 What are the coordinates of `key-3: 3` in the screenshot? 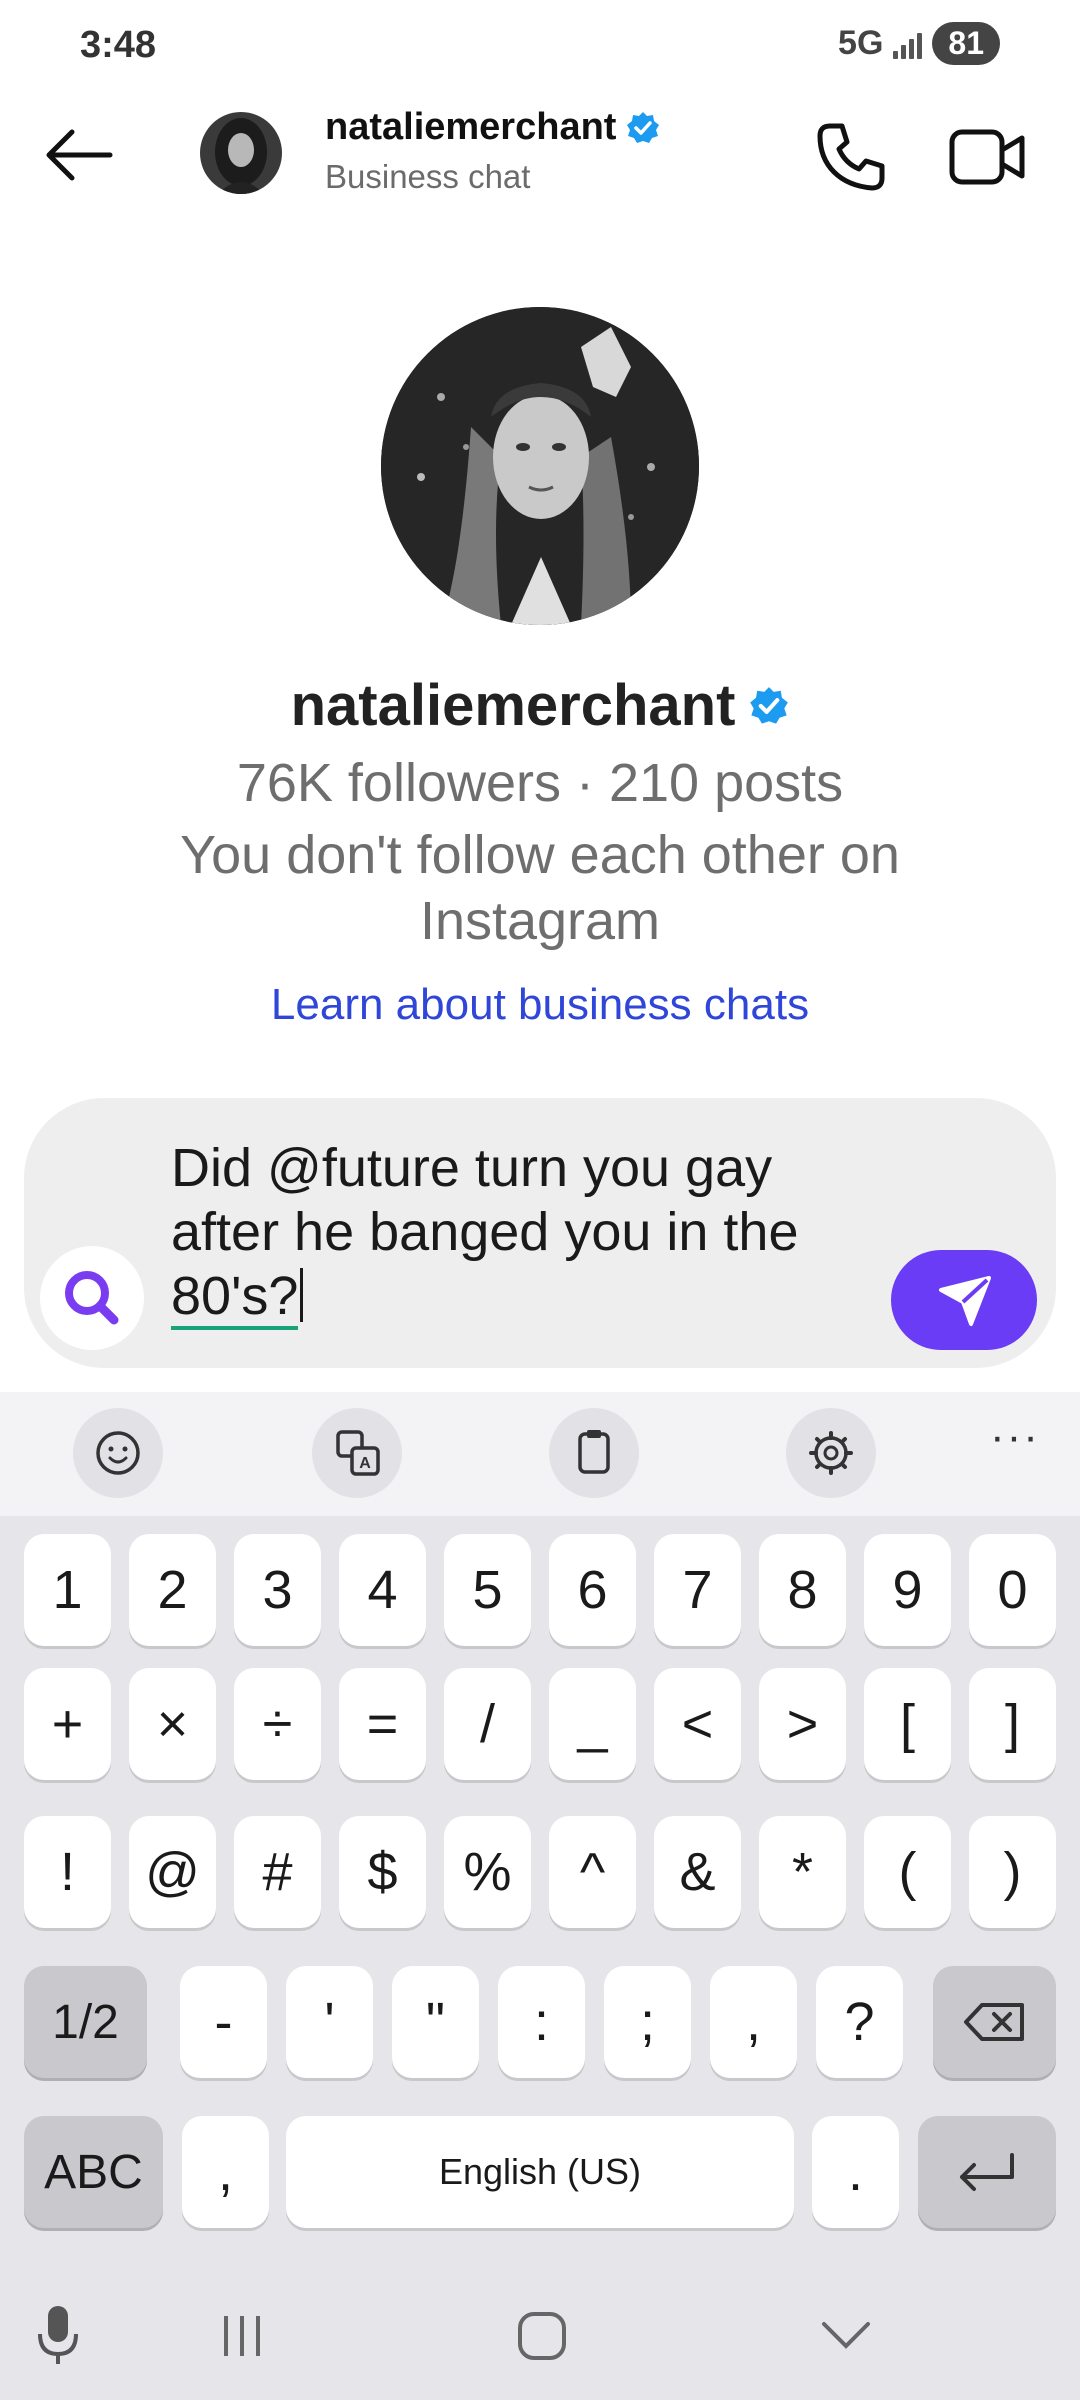 It's located at (277, 1590).